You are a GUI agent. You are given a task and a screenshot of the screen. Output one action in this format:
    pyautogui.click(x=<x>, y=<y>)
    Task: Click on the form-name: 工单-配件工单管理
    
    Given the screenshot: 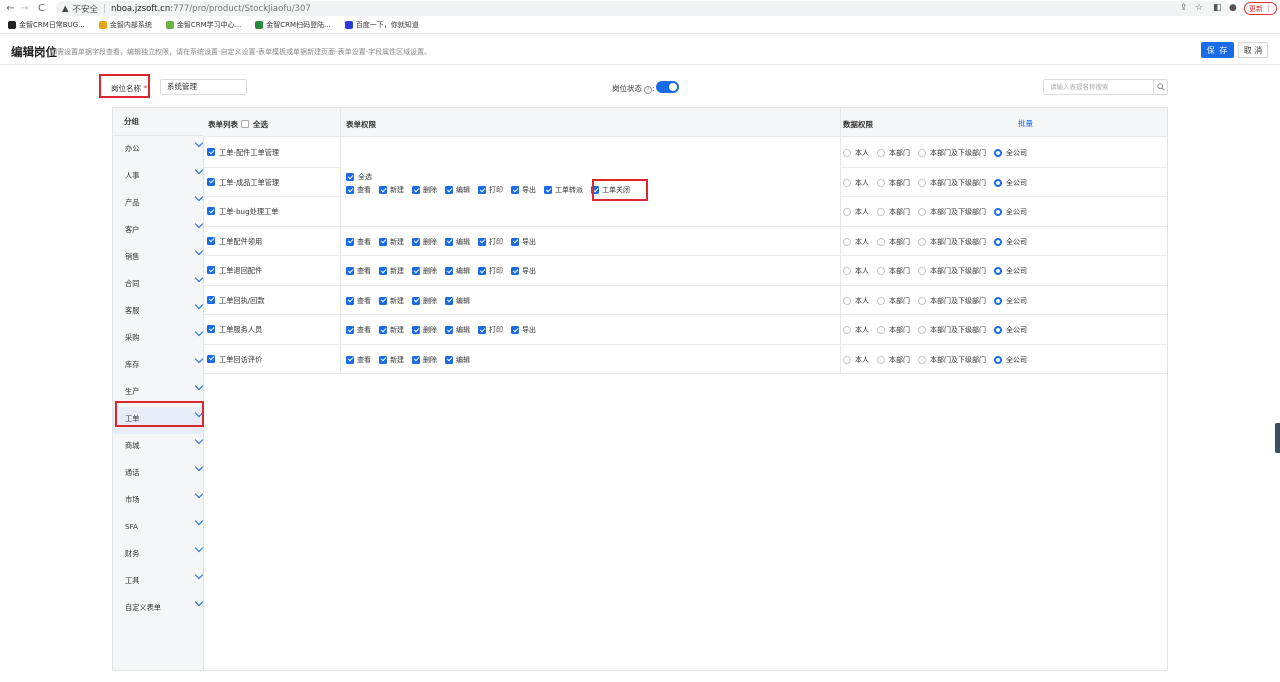 What is the action you would take?
    pyautogui.click(x=243, y=153)
    